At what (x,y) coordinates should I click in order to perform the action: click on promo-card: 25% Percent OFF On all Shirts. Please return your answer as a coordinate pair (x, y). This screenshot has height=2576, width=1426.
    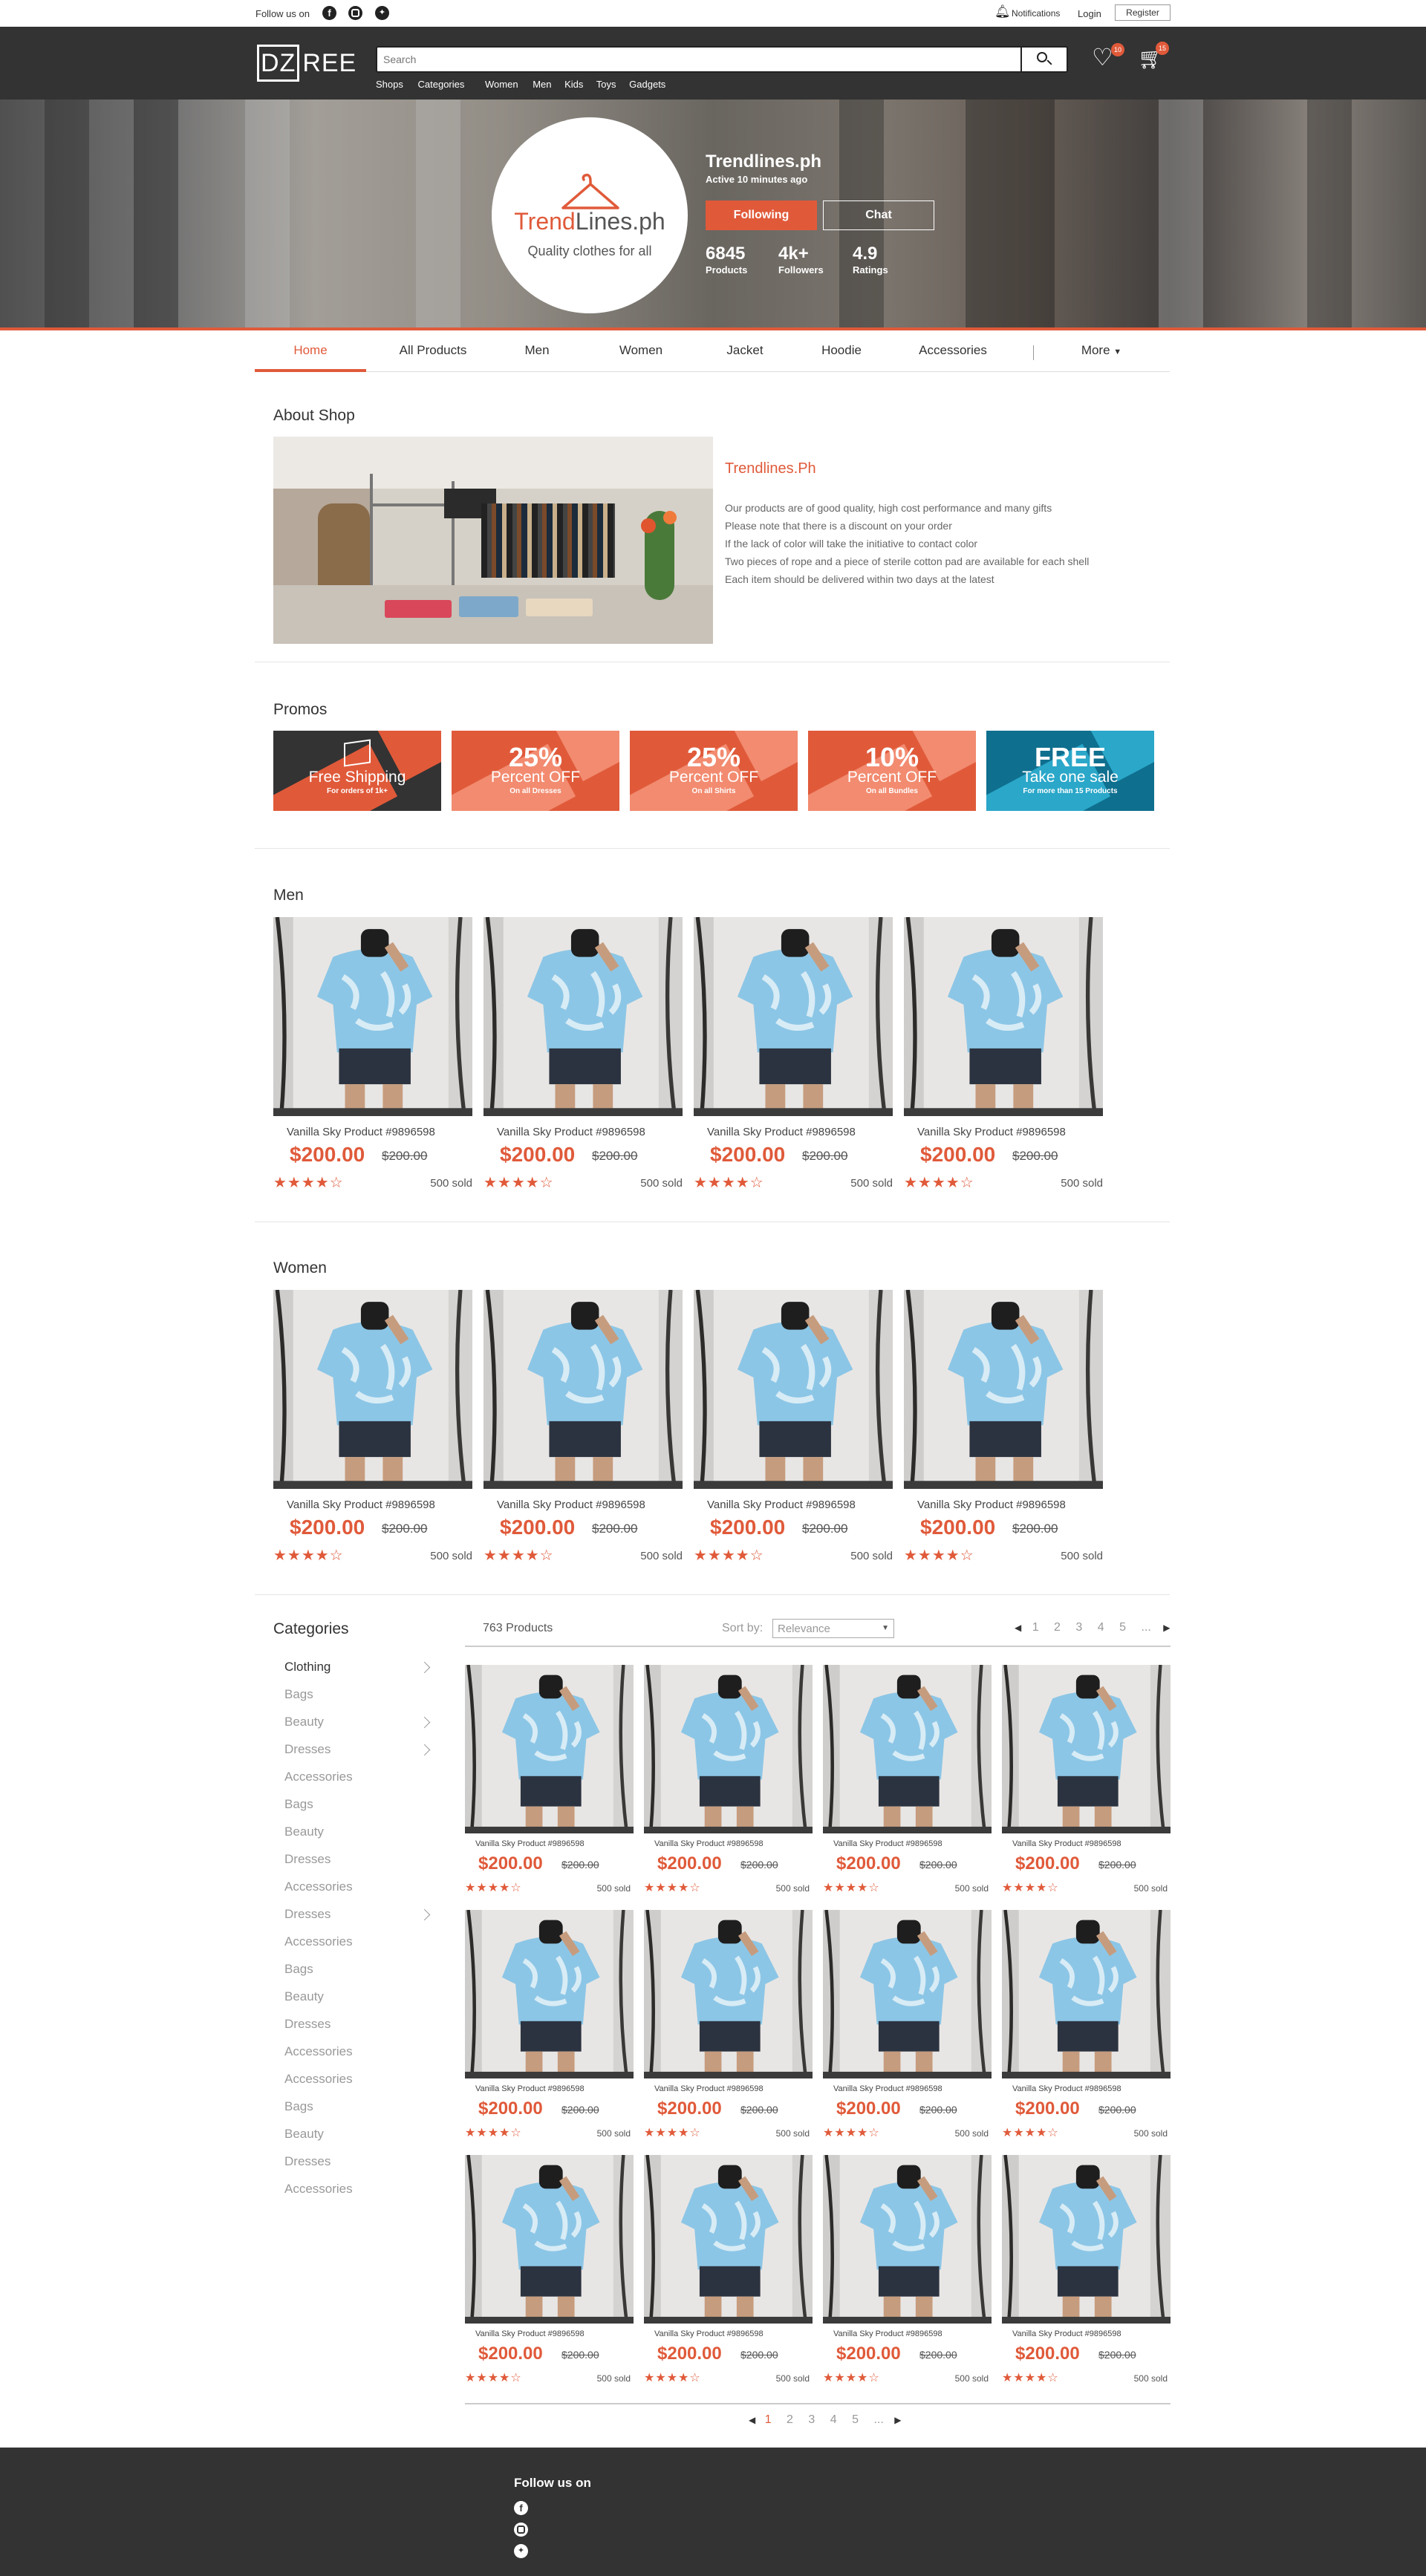
    Looking at the image, I should click on (714, 771).